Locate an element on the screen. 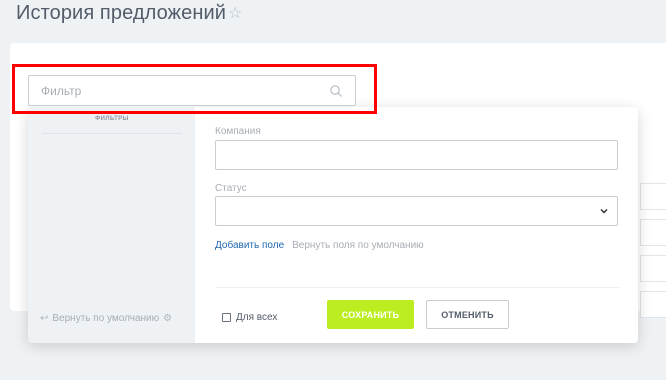  status-field-label: Статус is located at coordinates (231, 188).